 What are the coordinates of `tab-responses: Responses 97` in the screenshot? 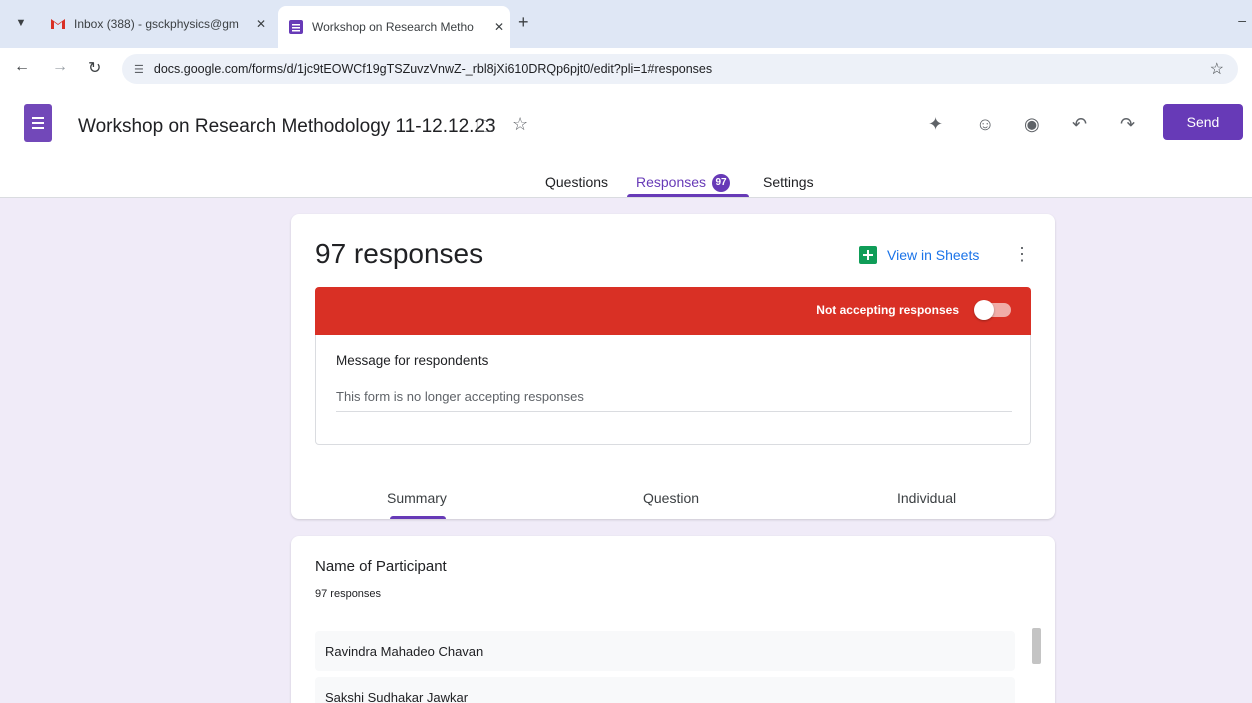 It's located at (683, 183).